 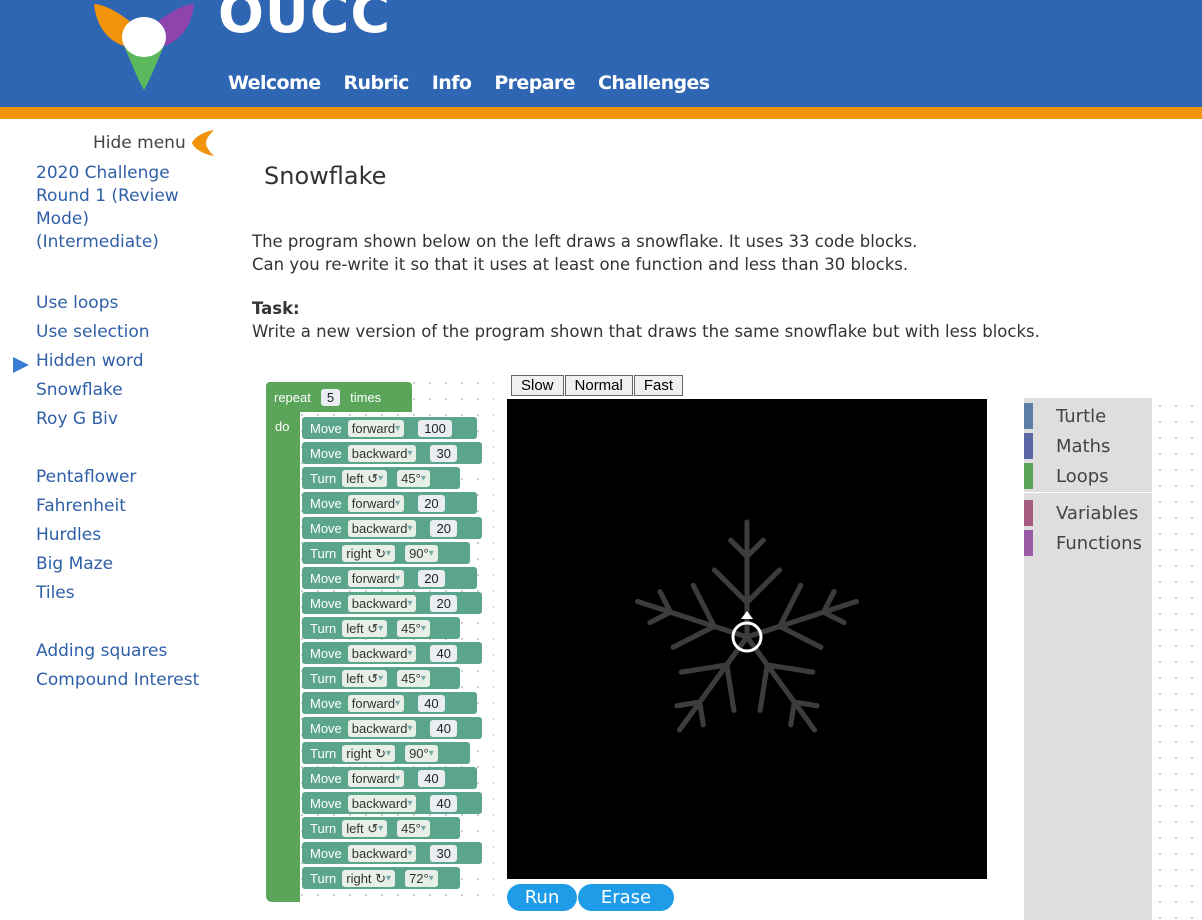 I want to click on move-block: Move forward ▾ 100, so click(x=389, y=428).